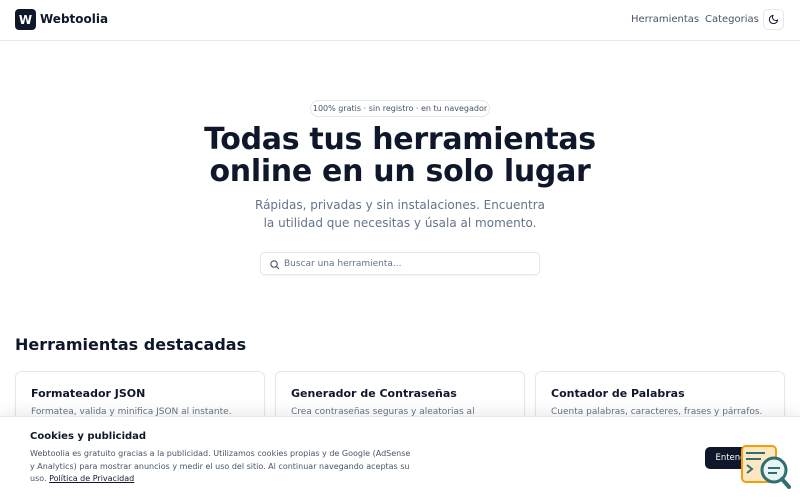  I want to click on privacy-policy-link: Política de Privacidad, so click(91, 478).